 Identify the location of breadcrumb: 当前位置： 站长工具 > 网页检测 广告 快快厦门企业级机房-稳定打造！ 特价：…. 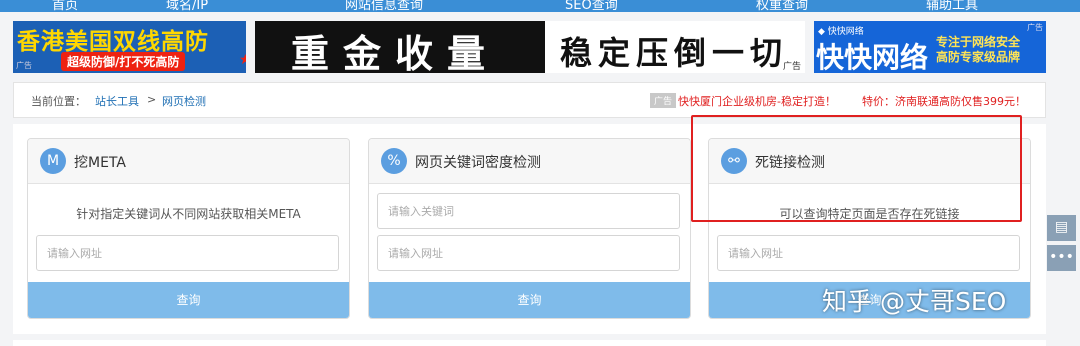
(529, 100).